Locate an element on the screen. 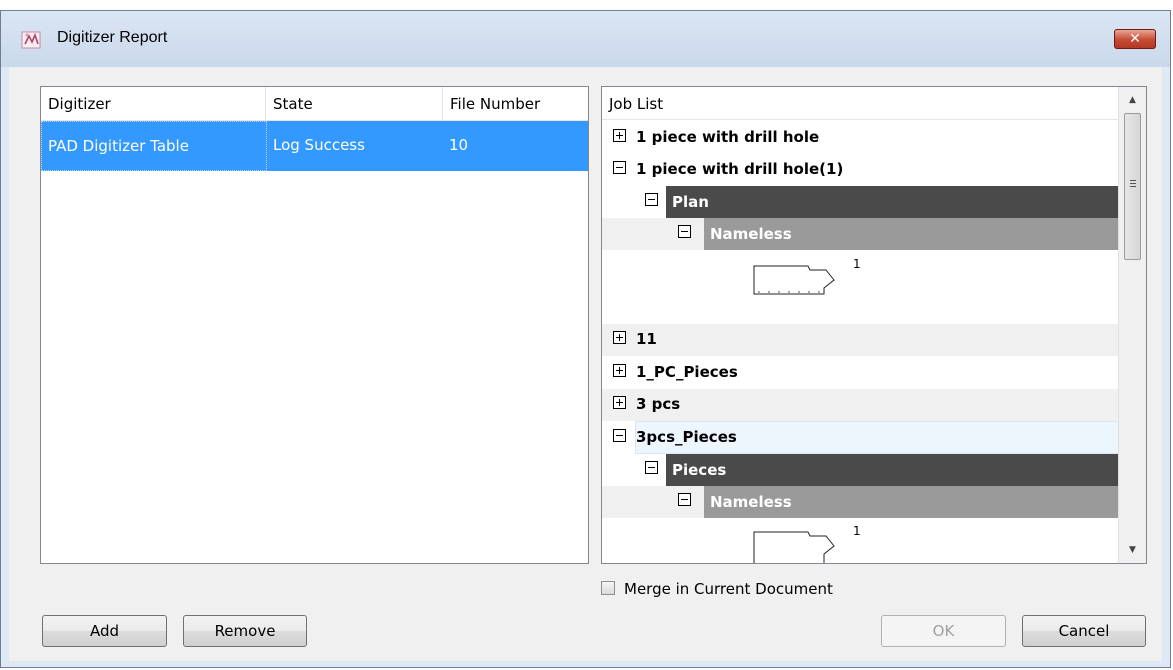 The width and height of the screenshot is (1173, 670). table-header: Digitizer State File Number is located at coordinates (314, 104).